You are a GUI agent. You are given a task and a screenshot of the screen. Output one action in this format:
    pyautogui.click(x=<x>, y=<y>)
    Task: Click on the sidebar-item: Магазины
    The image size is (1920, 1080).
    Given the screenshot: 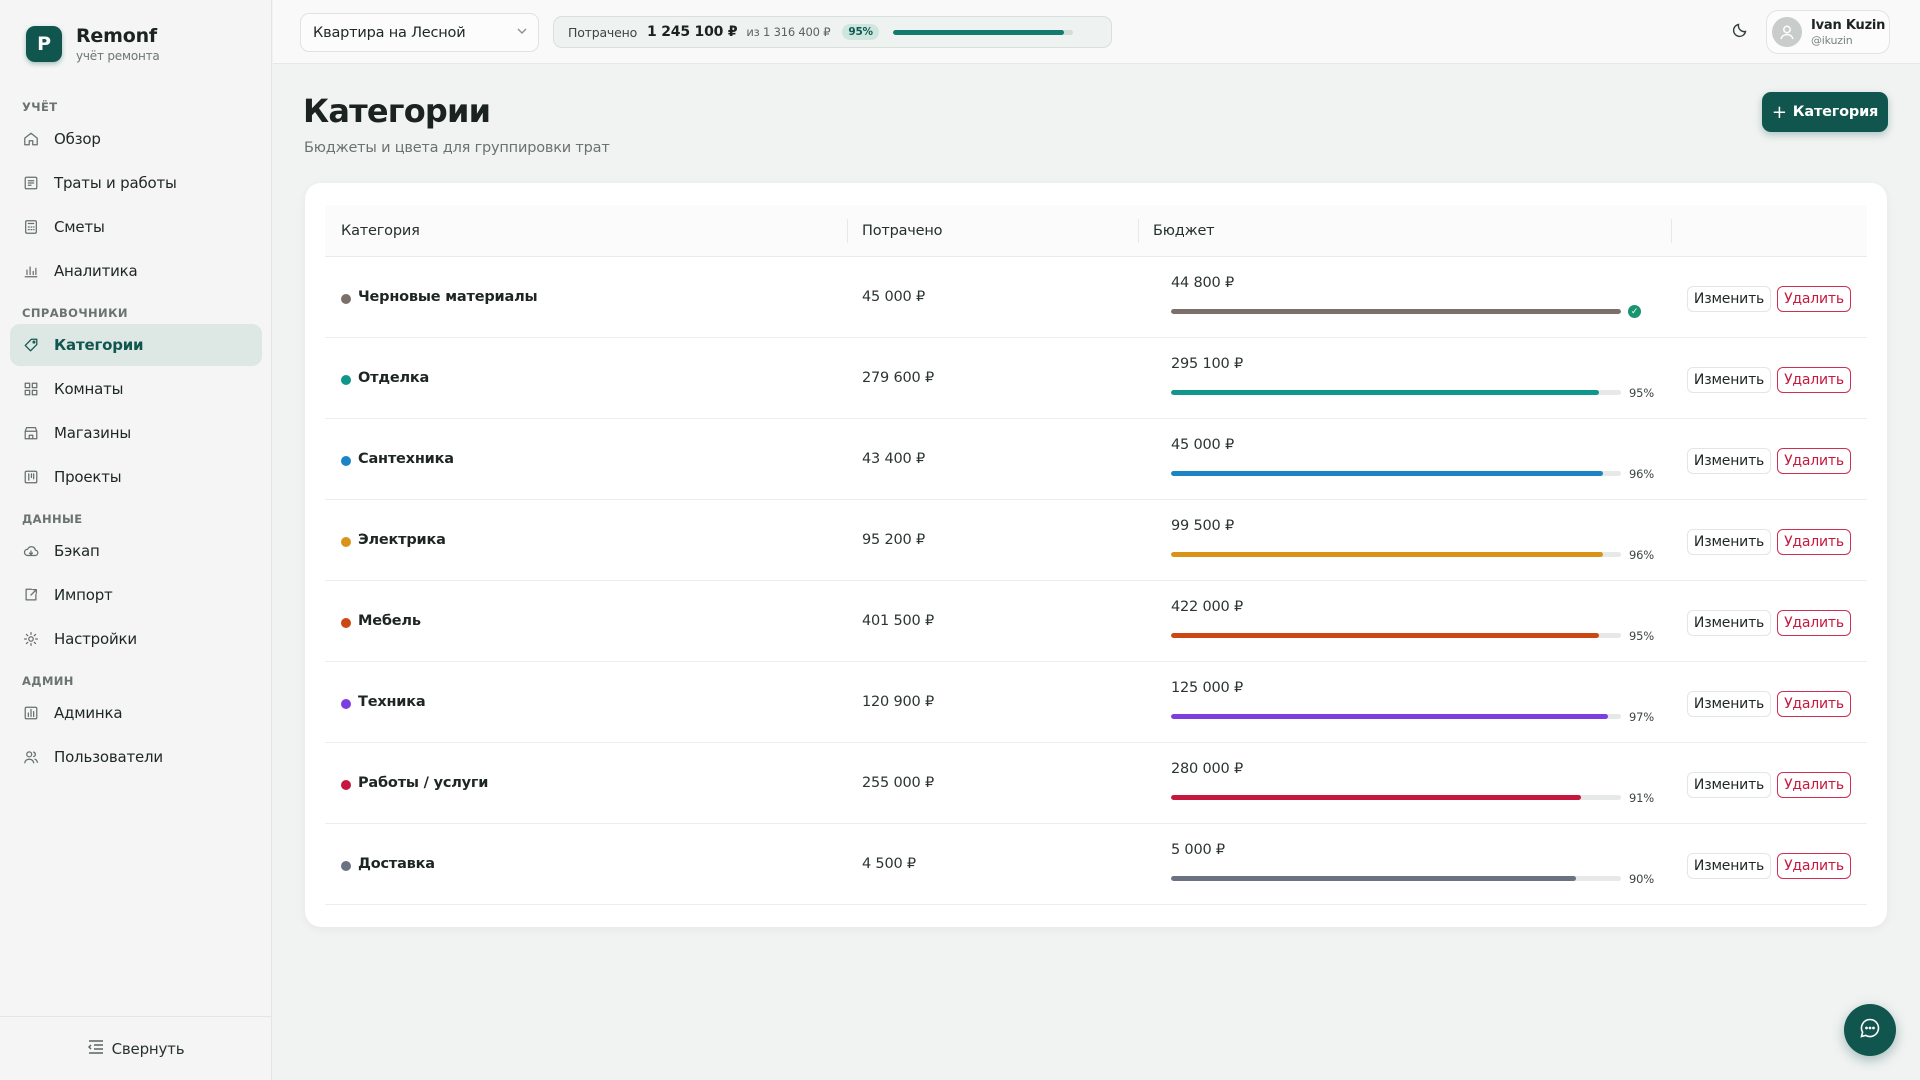 What is the action you would take?
    pyautogui.click(x=136, y=433)
    